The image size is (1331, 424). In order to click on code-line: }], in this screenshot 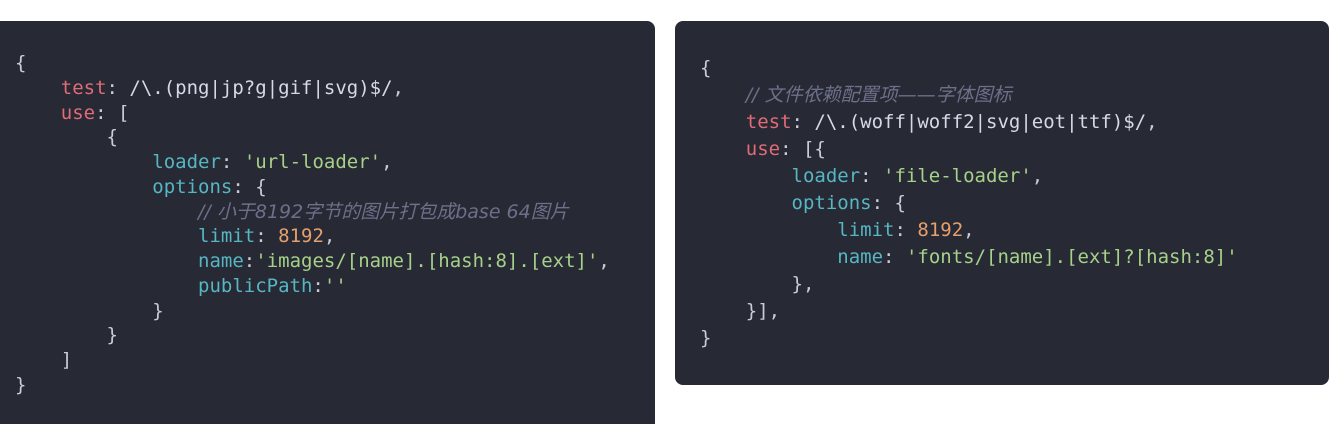, I will do `click(969, 311)`.